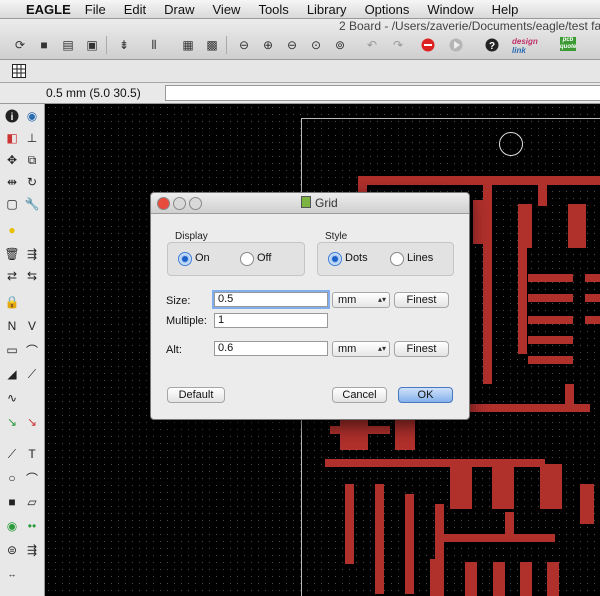 The width and height of the screenshot is (600, 596). What do you see at coordinates (327, 9) in the screenshot?
I see `menu-library: Library` at bounding box center [327, 9].